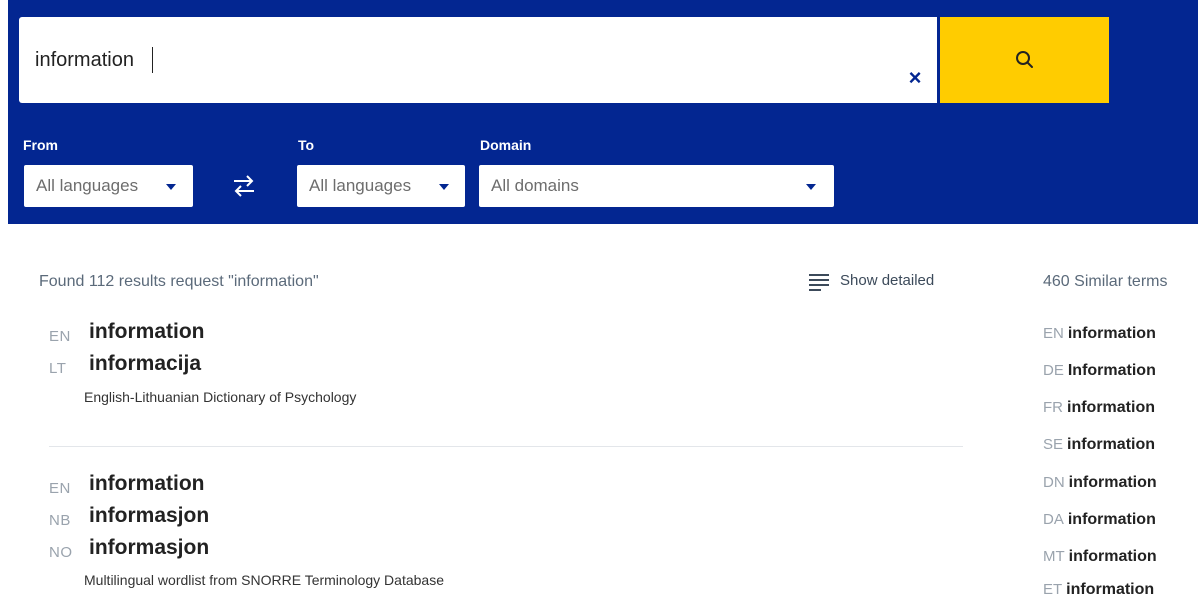 The image size is (1198, 605). Describe the element at coordinates (535, 185) in the screenshot. I see `domain-value: All domains` at that location.